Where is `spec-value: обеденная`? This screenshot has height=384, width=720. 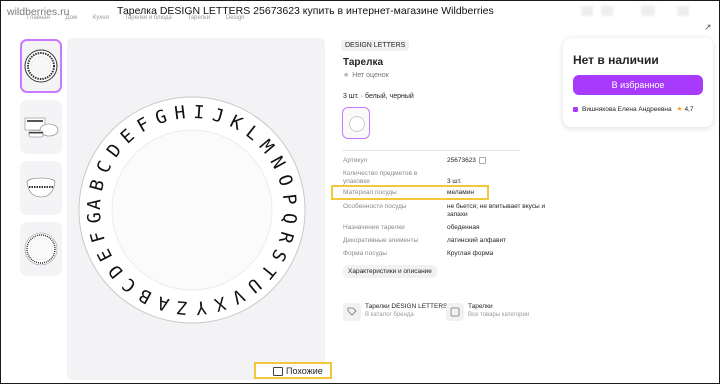 spec-value: обеденная is located at coordinates (463, 227).